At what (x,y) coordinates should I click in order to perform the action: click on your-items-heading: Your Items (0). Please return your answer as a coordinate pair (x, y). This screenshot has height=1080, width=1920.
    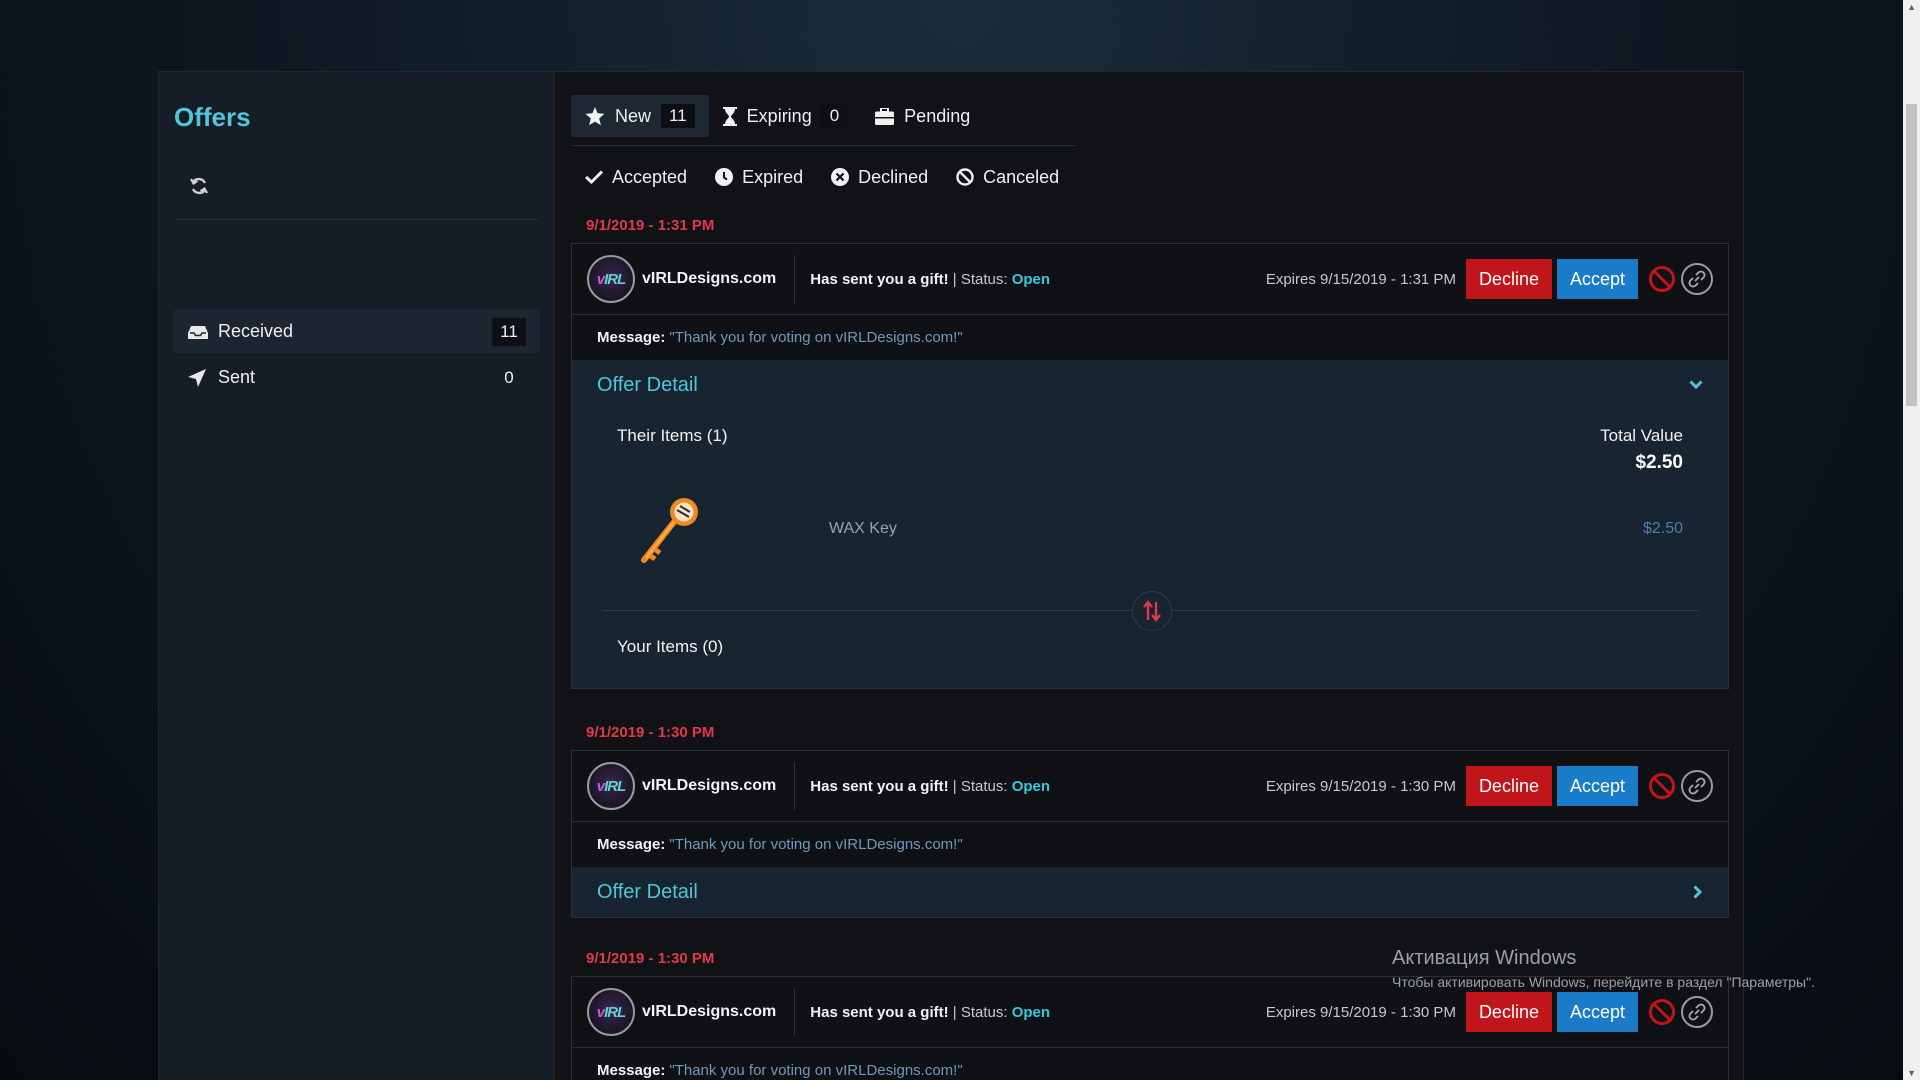
    Looking at the image, I should click on (670, 646).